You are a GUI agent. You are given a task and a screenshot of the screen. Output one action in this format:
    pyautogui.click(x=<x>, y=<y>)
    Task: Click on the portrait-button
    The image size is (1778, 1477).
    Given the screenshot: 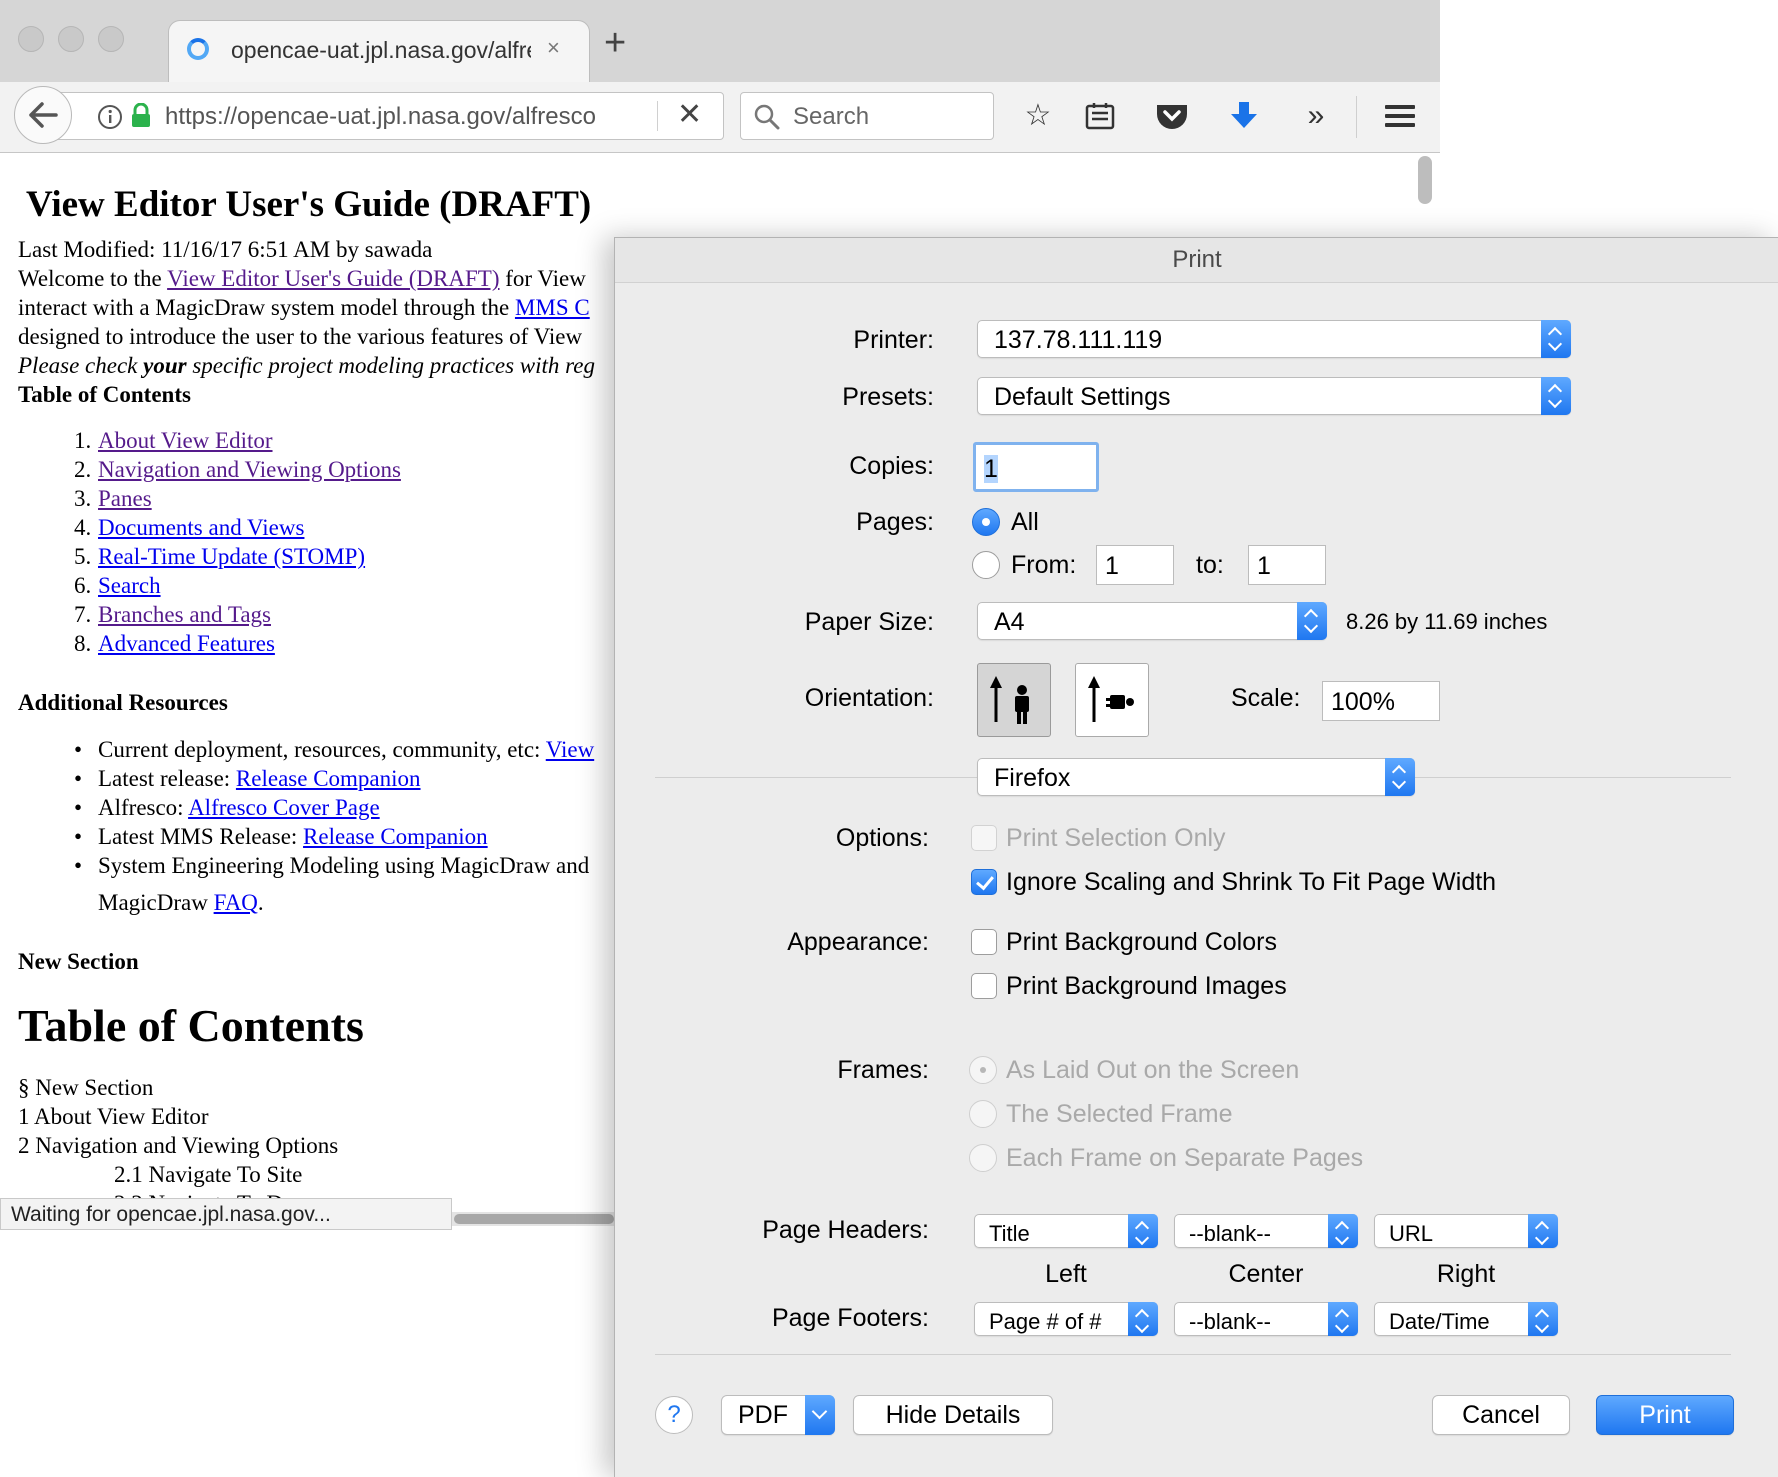 What is the action you would take?
    pyautogui.click(x=1014, y=700)
    